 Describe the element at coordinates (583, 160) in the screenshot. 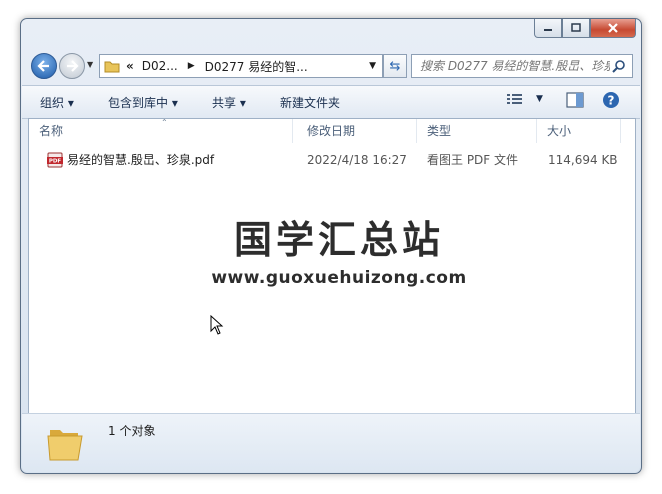

I see `file-size: 114,694 KB` at that location.